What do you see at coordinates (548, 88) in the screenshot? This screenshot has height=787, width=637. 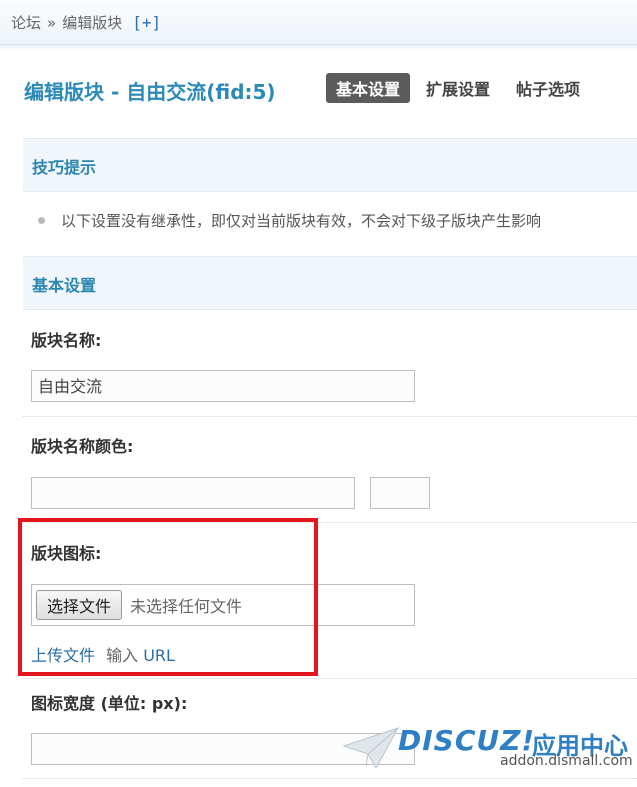 I see `tab-thread-options: 帖子选项` at bounding box center [548, 88].